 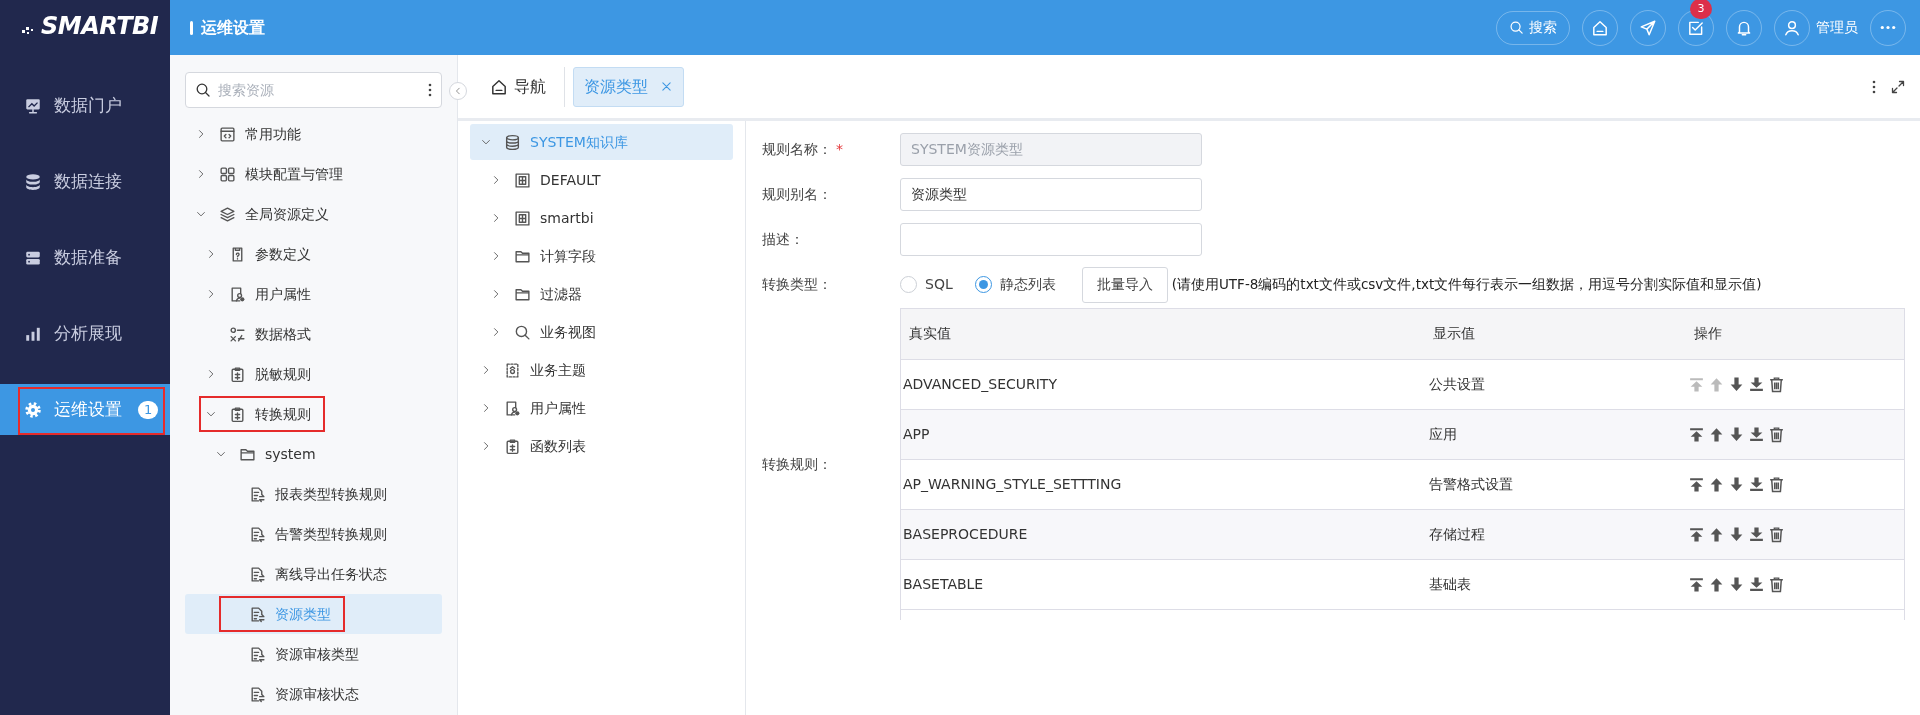 What do you see at coordinates (1466, 285) in the screenshot?
I see `hint-text: (请使用UTF-8编码的txt文件或csv文件,txt文件每行表示一组数据，用逗号分割实际值和显示值)` at bounding box center [1466, 285].